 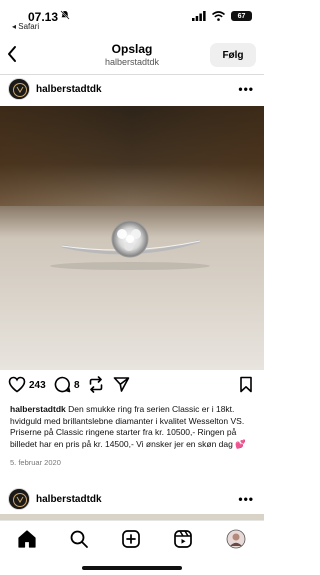 What do you see at coordinates (65, 15) in the screenshot?
I see `bell-slash-icon` at bounding box center [65, 15].